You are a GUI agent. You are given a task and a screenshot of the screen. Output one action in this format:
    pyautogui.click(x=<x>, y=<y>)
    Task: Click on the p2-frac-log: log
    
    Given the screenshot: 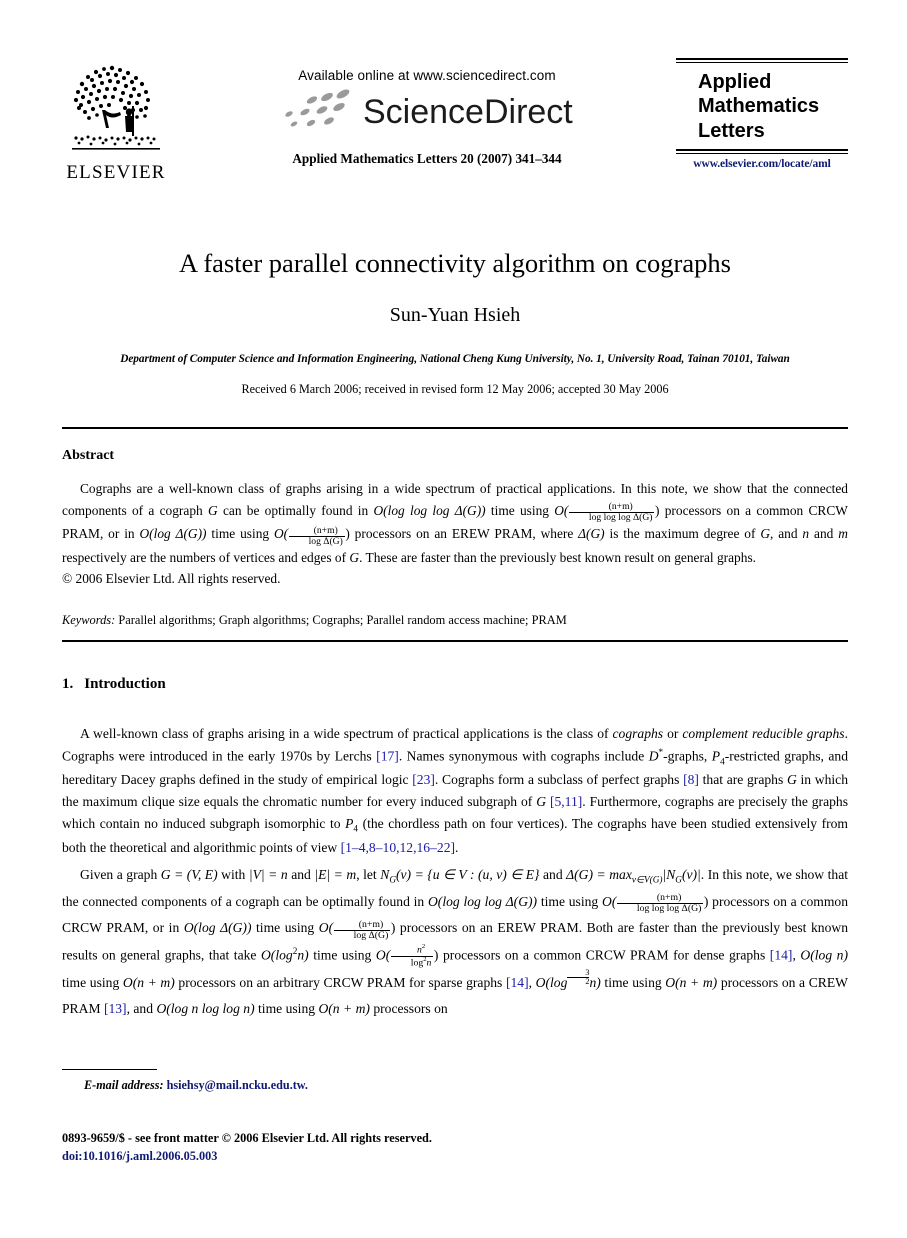 What is the action you would take?
    pyautogui.click(x=417, y=962)
    